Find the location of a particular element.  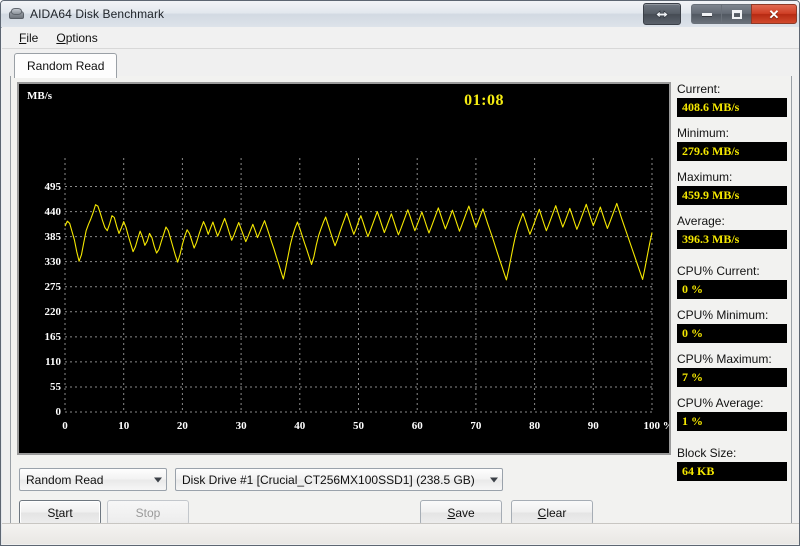

y-tick-label: 220 is located at coordinates (53, 311).